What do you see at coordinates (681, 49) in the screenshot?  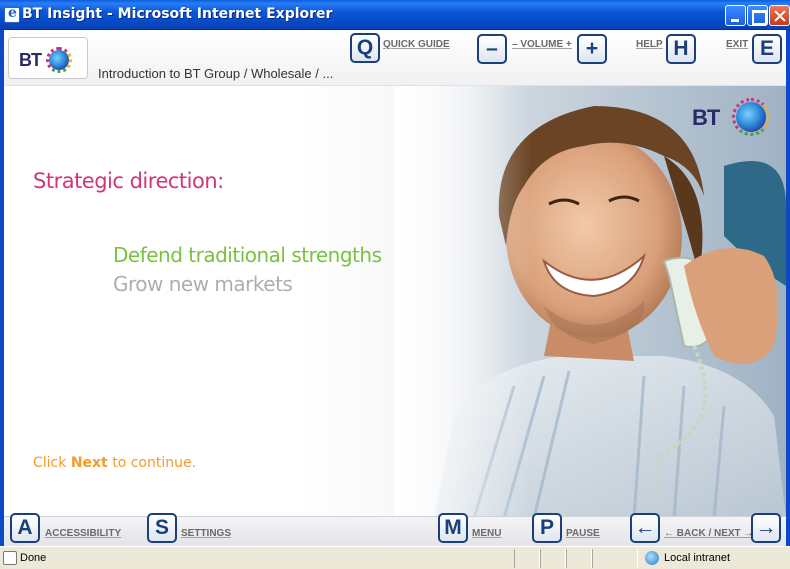 I see `help-button: H` at bounding box center [681, 49].